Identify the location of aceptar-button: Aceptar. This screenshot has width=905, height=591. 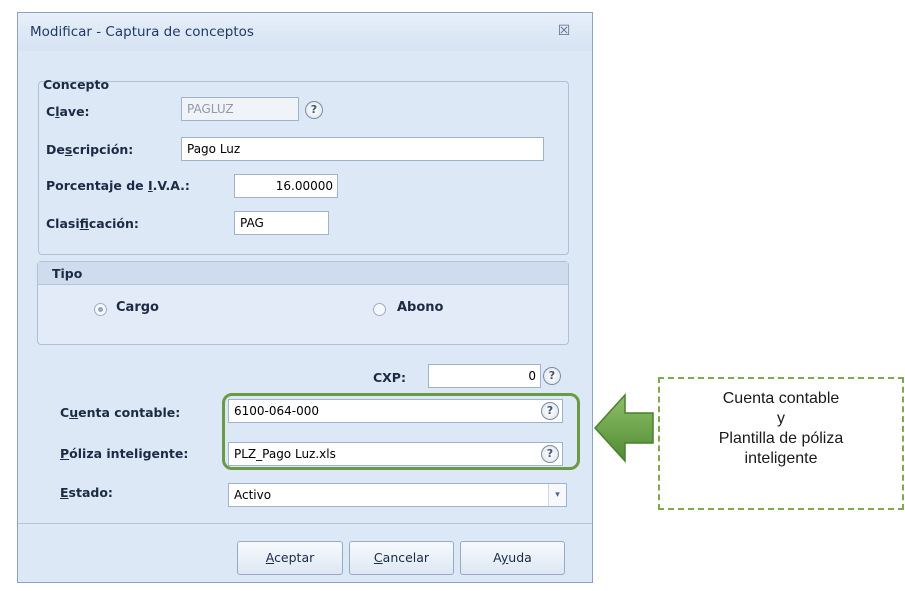
(290, 558).